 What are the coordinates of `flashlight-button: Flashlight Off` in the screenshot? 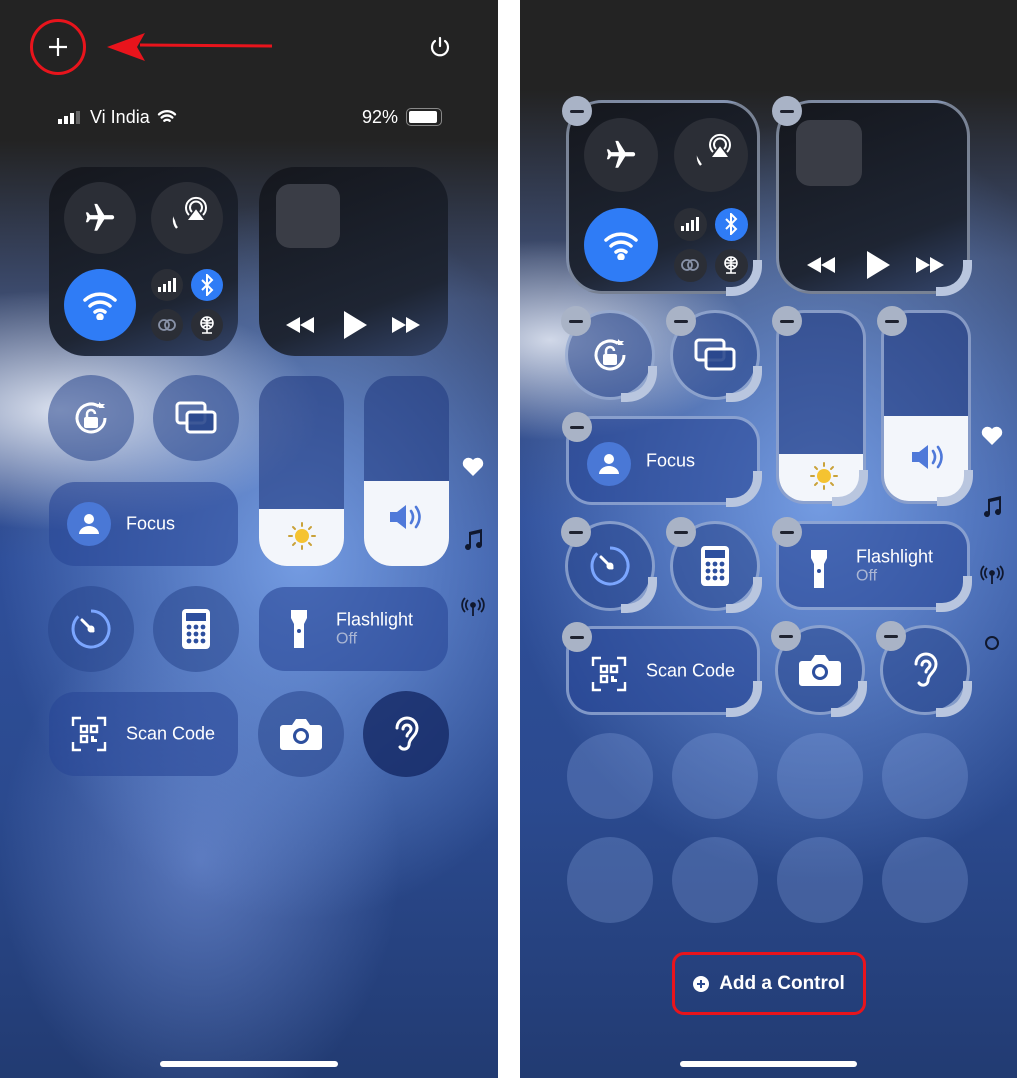 It's located at (353, 629).